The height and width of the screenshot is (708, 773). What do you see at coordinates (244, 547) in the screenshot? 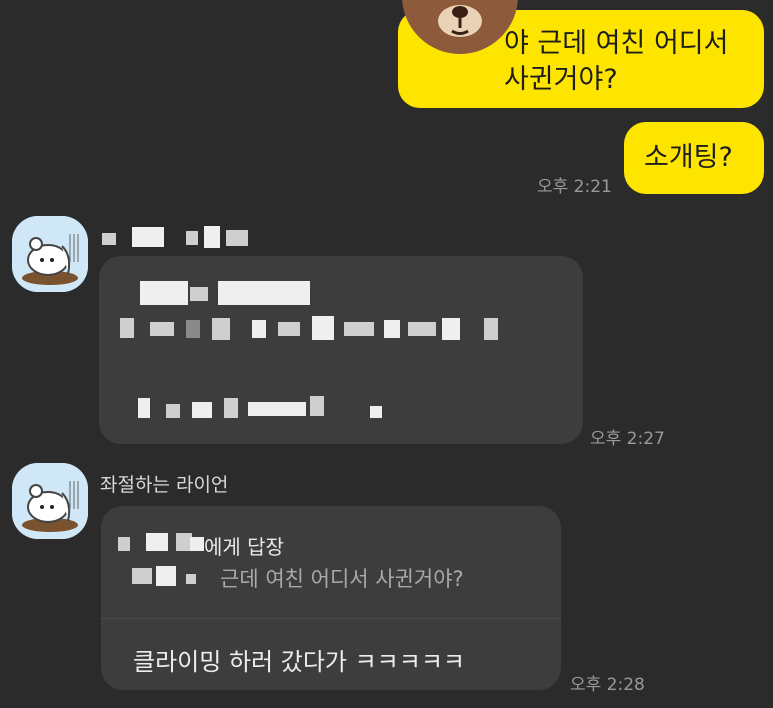
I see `reply-header: 에게 답장` at bounding box center [244, 547].